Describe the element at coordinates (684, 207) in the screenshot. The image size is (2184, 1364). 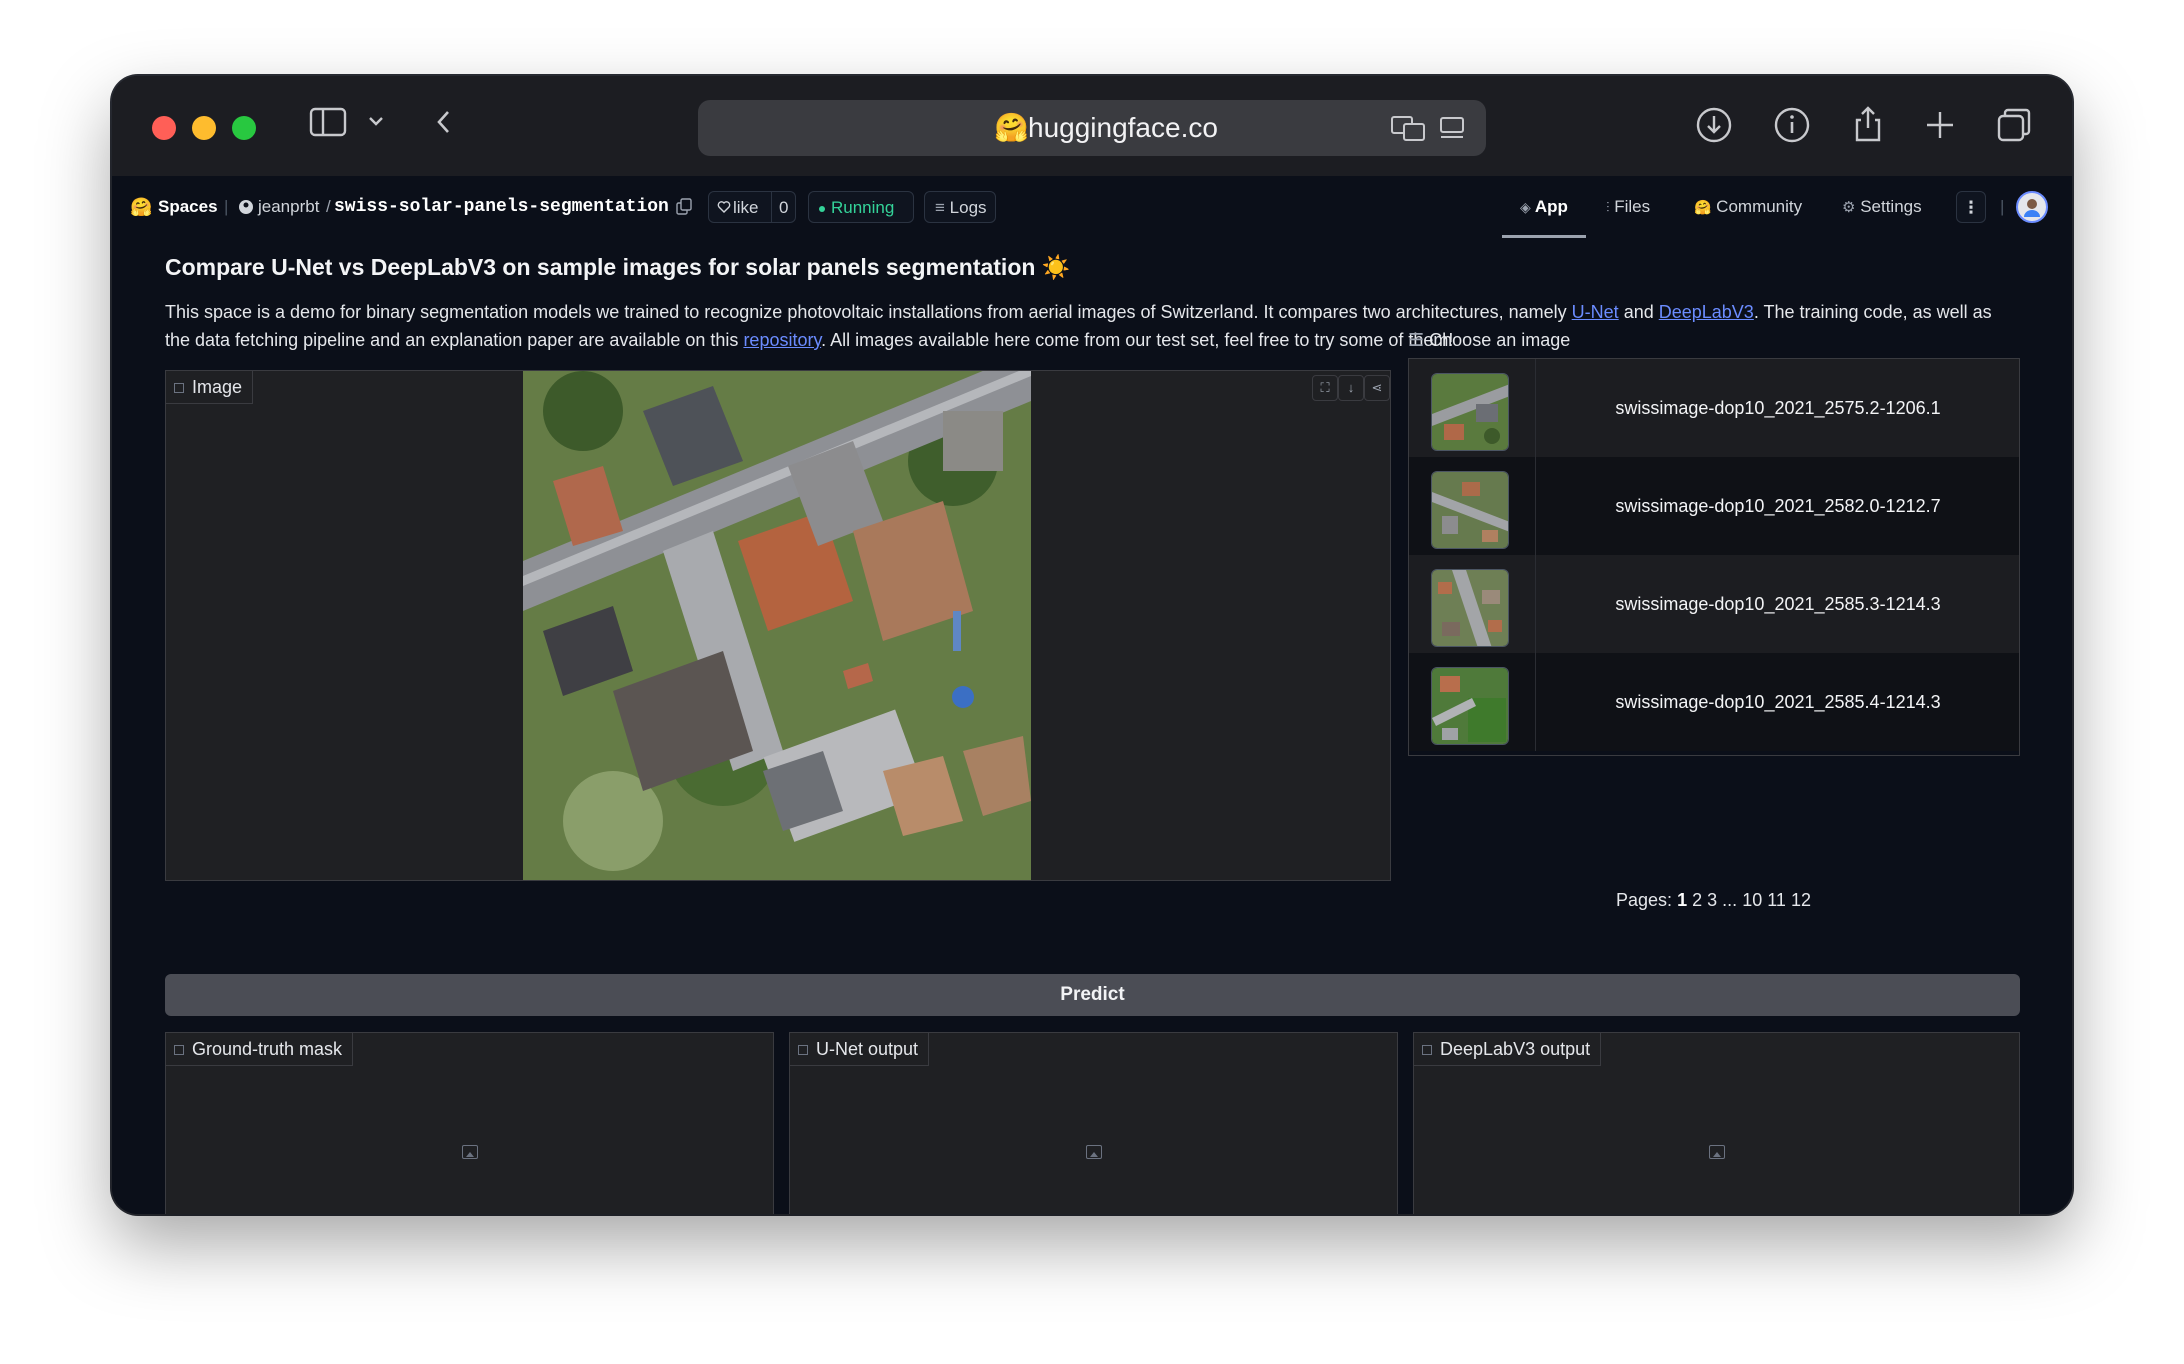
I see `copy-icon` at that location.